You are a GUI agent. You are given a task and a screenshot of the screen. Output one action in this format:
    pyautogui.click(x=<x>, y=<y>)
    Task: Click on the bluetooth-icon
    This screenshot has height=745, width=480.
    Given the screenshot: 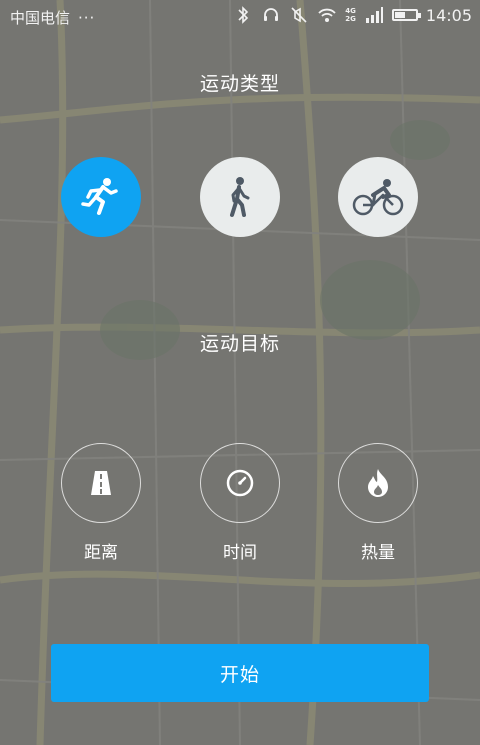 What is the action you would take?
    pyautogui.click(x=243, y=15)
    